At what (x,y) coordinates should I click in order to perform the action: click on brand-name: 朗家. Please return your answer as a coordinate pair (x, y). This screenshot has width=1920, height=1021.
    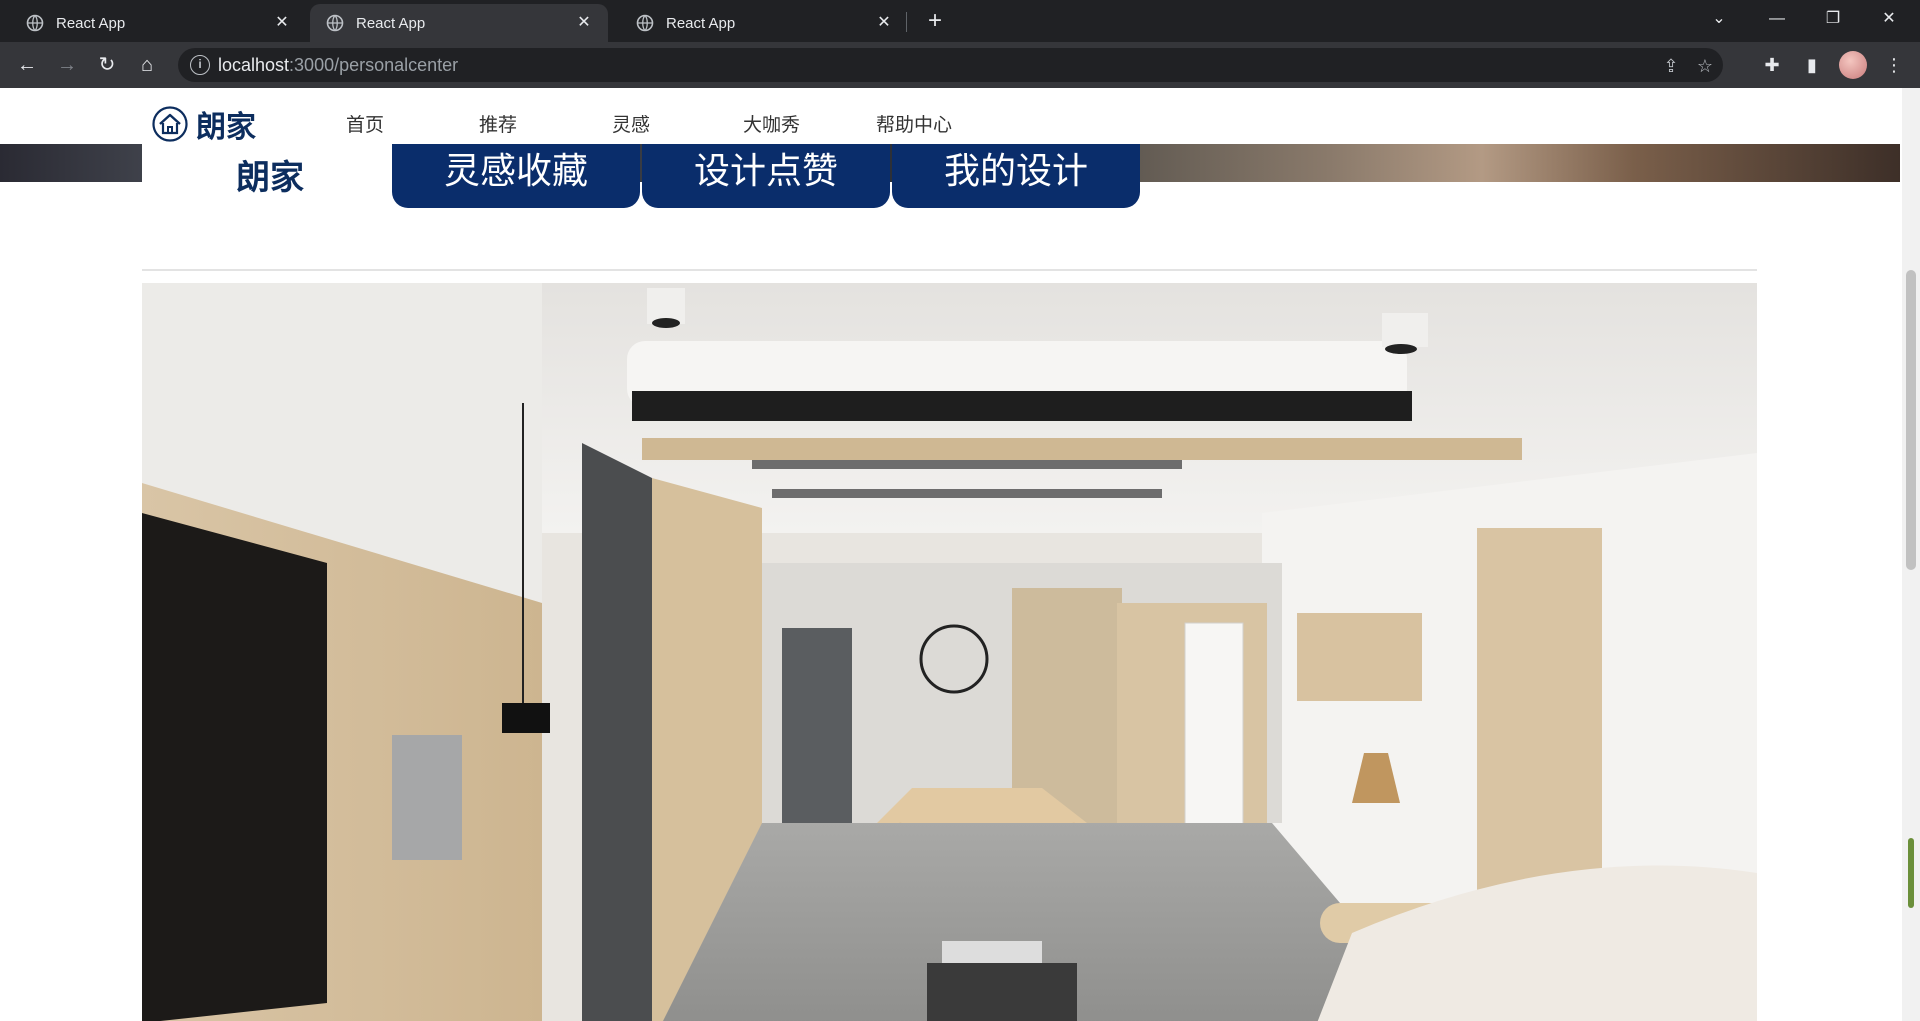
    Looking at the image, I should click on (226, 127).